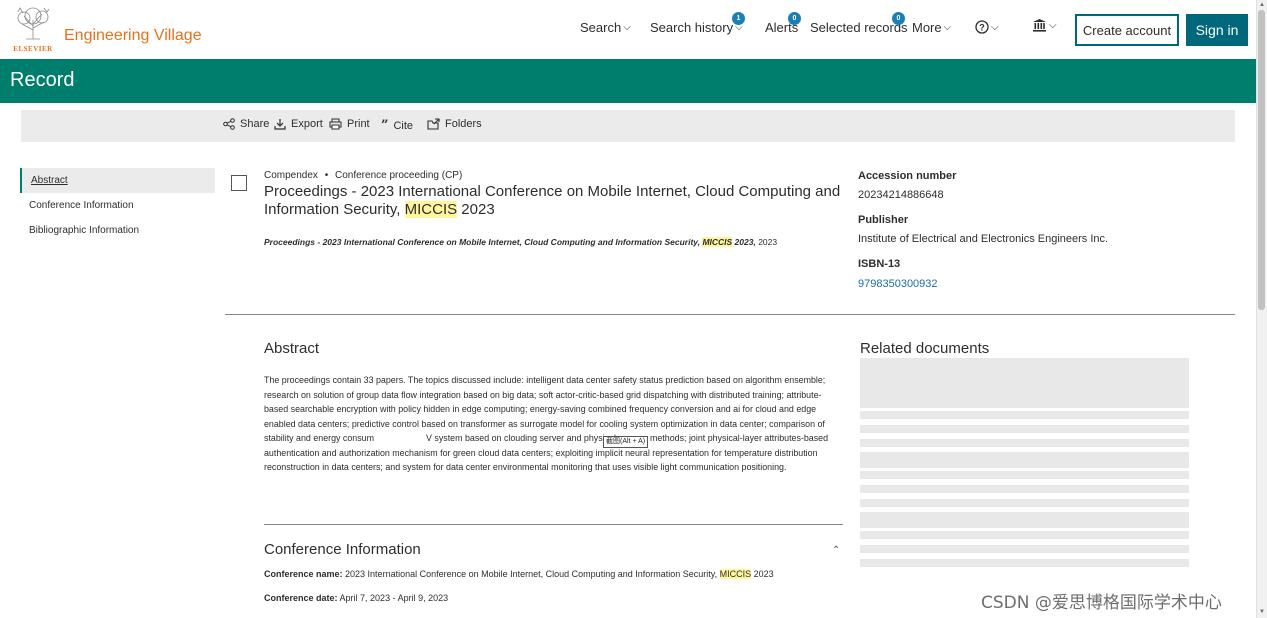  What do you see at coordinates (301, 598) in the screenshot?
I see `conference-date-label: Conference date:` at bounding box center [301, 598].